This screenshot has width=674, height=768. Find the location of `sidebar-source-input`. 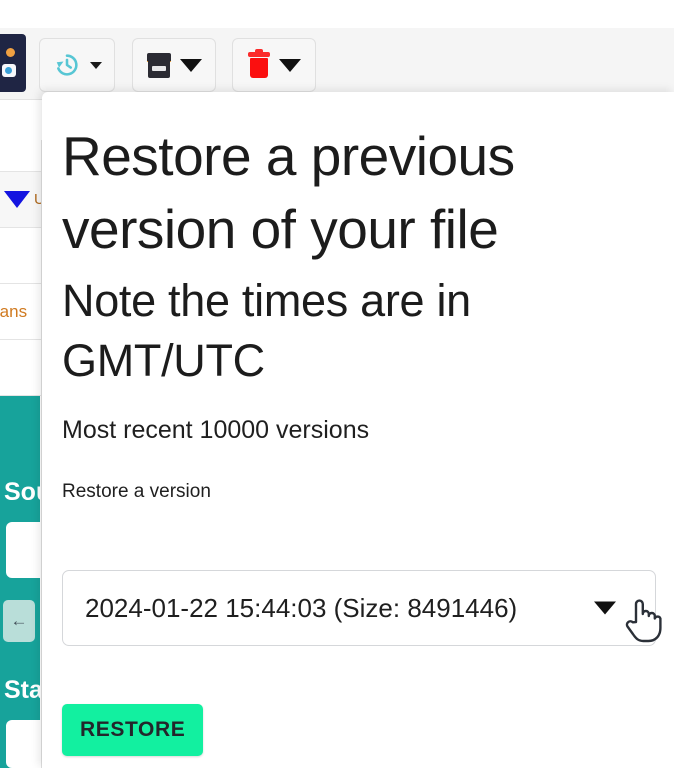

sidebar-source-input is located at coordinates (26, 550).